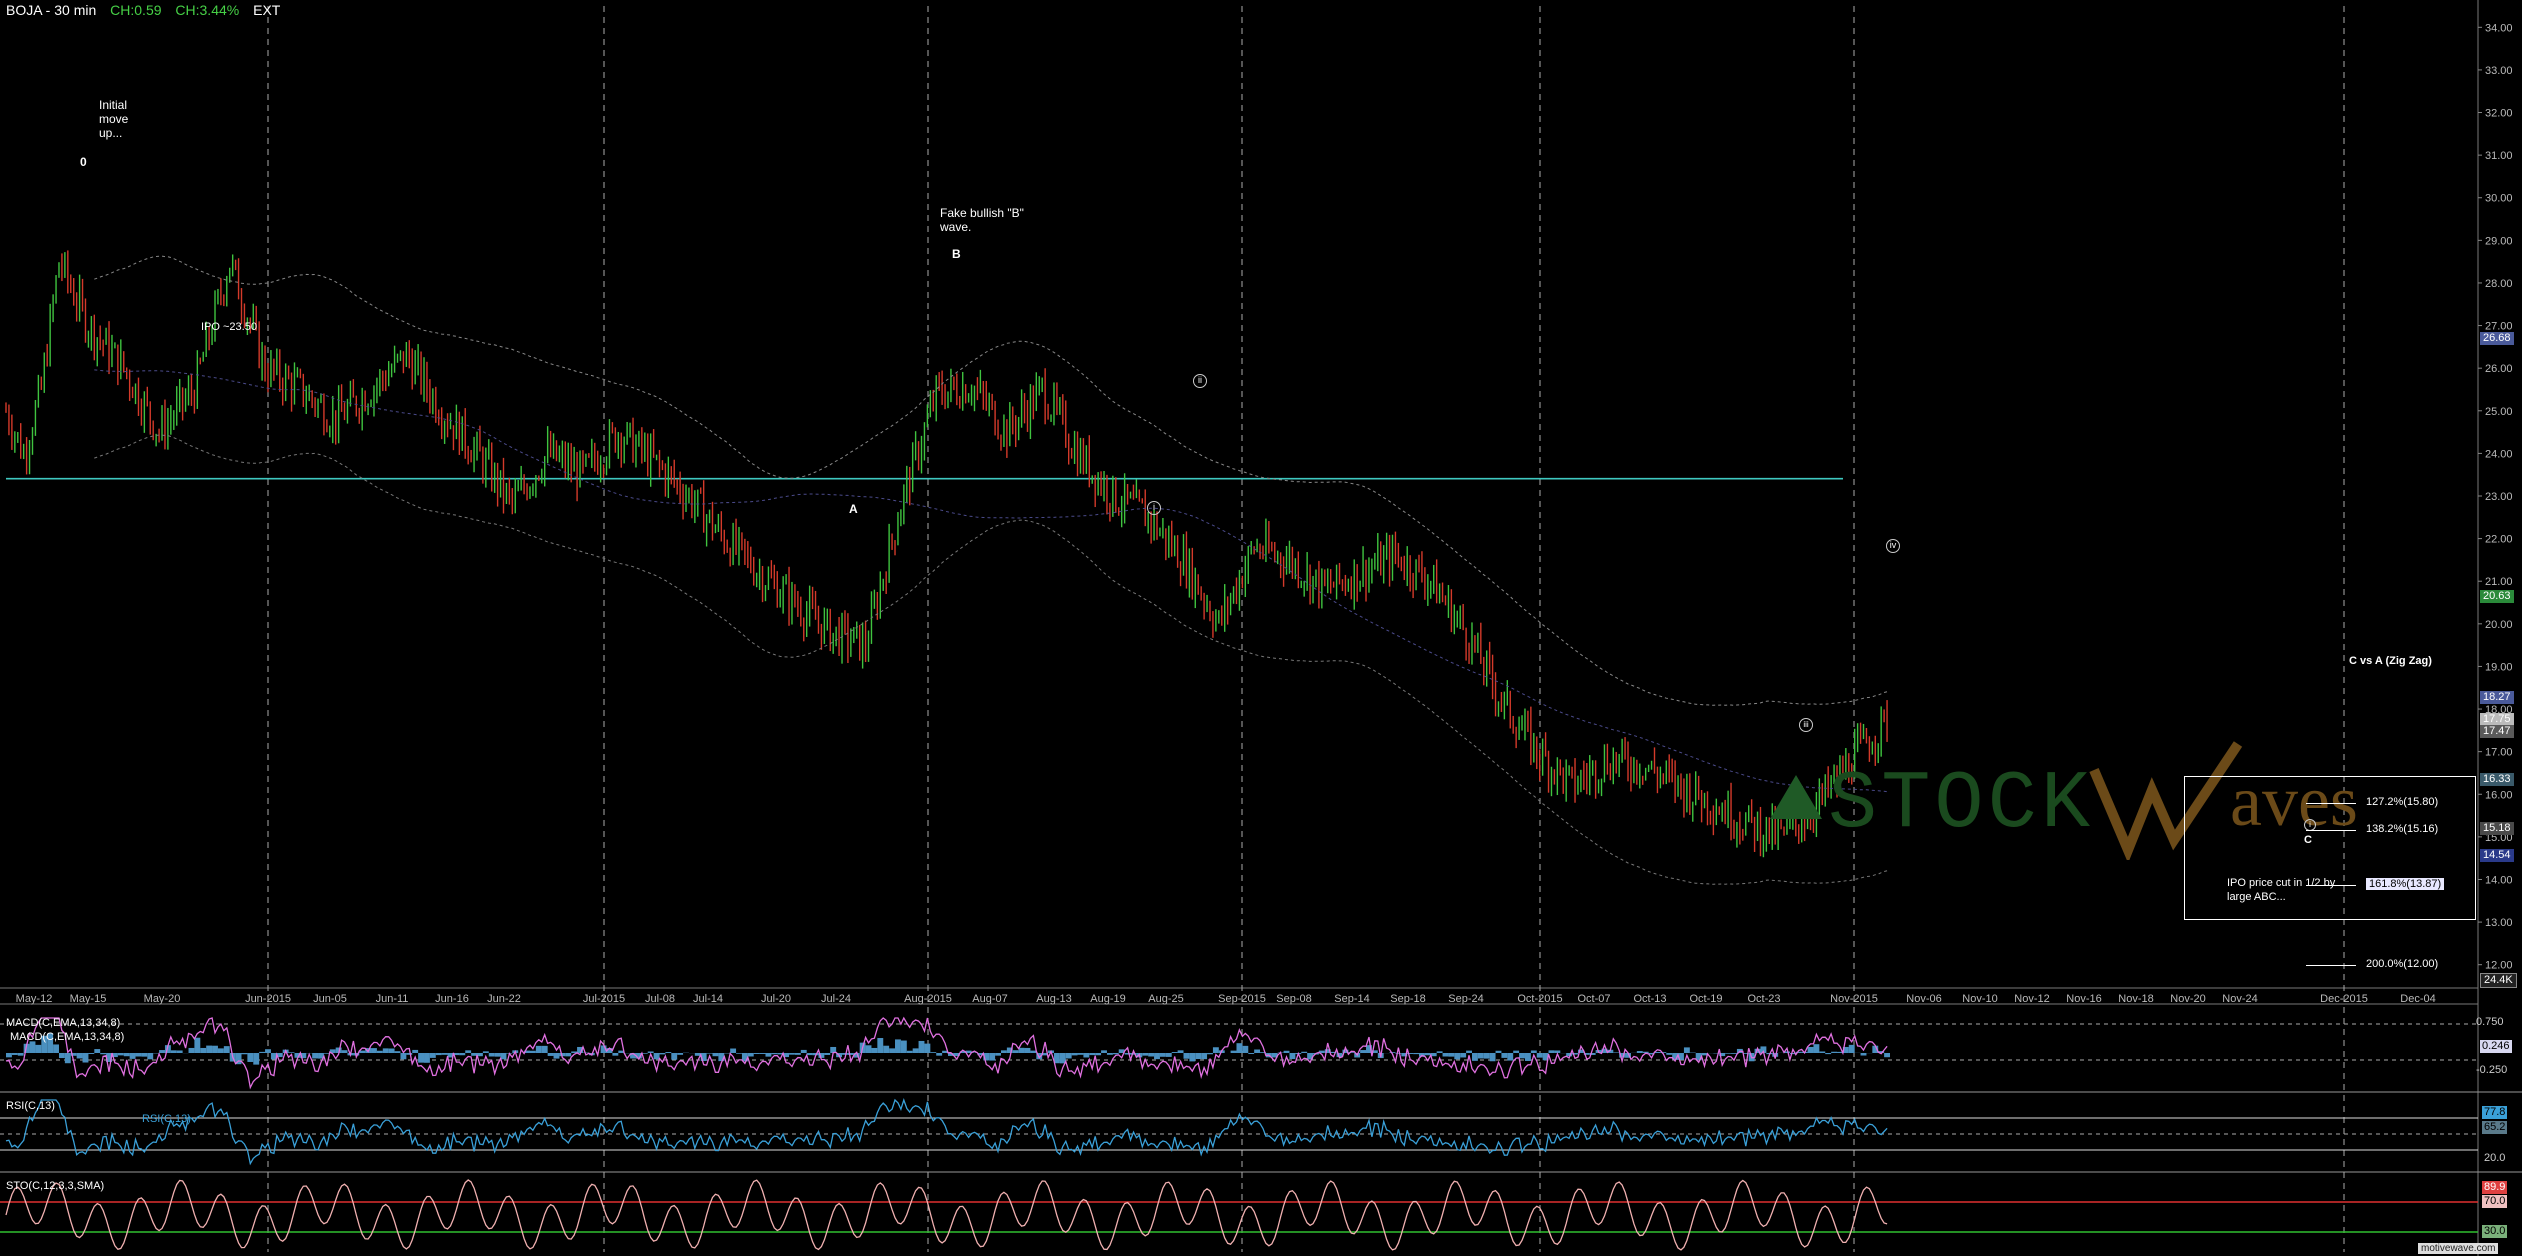  I want to click on x-tick-label: Oct-23, so click(1763, 999).